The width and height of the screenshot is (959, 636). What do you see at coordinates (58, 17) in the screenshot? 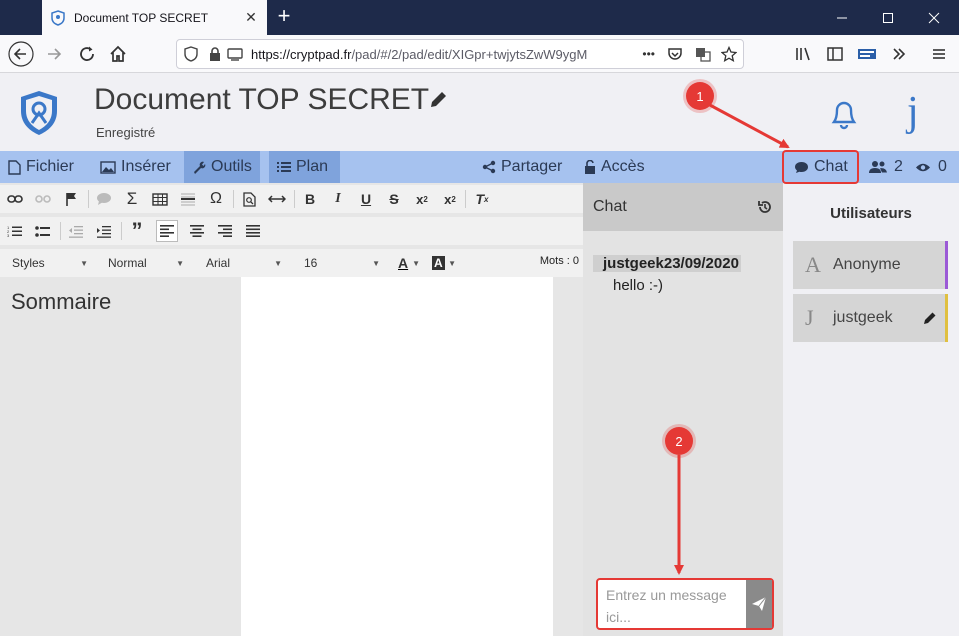
I see `cryptpad-favicon-icon` at bounding box center [58, 17].